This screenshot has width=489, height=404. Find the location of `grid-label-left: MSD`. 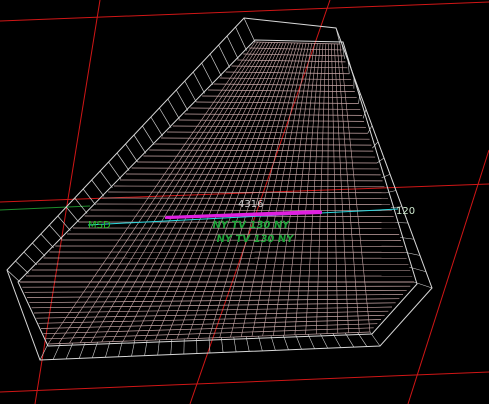

grid-label-left: MSD is located at coordinates (99, 225).